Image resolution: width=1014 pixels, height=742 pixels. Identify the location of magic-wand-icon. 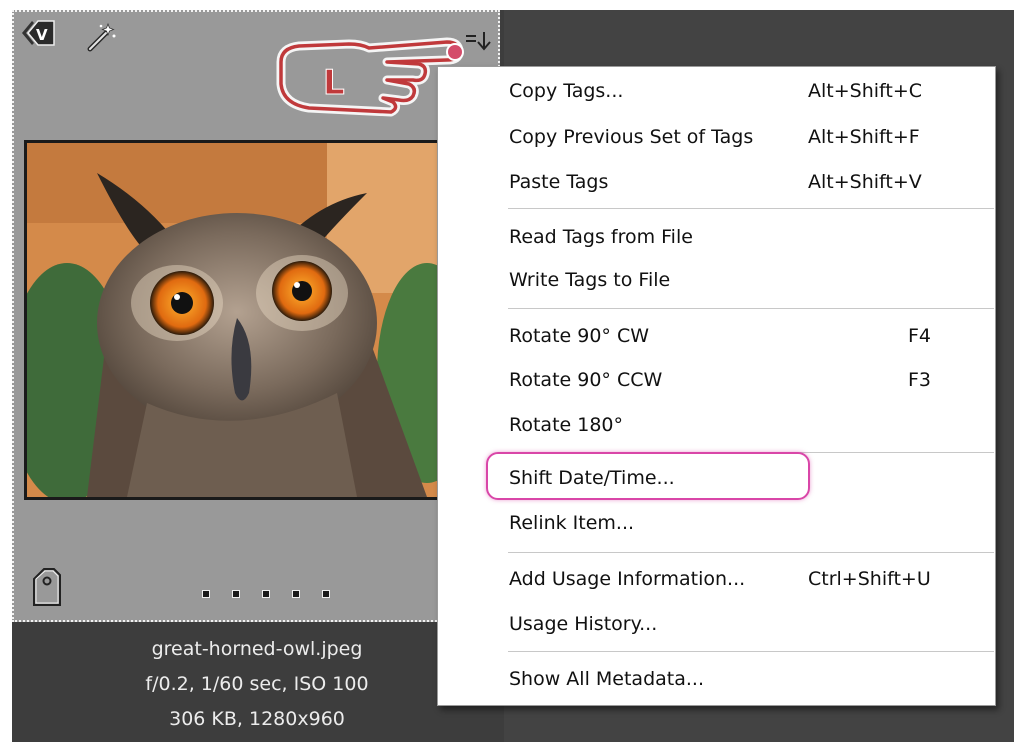
(101, 37).